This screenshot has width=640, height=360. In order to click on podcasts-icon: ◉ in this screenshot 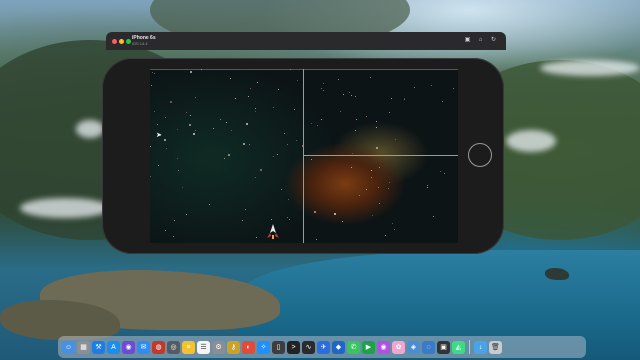, I will do `click(383, 347)`.